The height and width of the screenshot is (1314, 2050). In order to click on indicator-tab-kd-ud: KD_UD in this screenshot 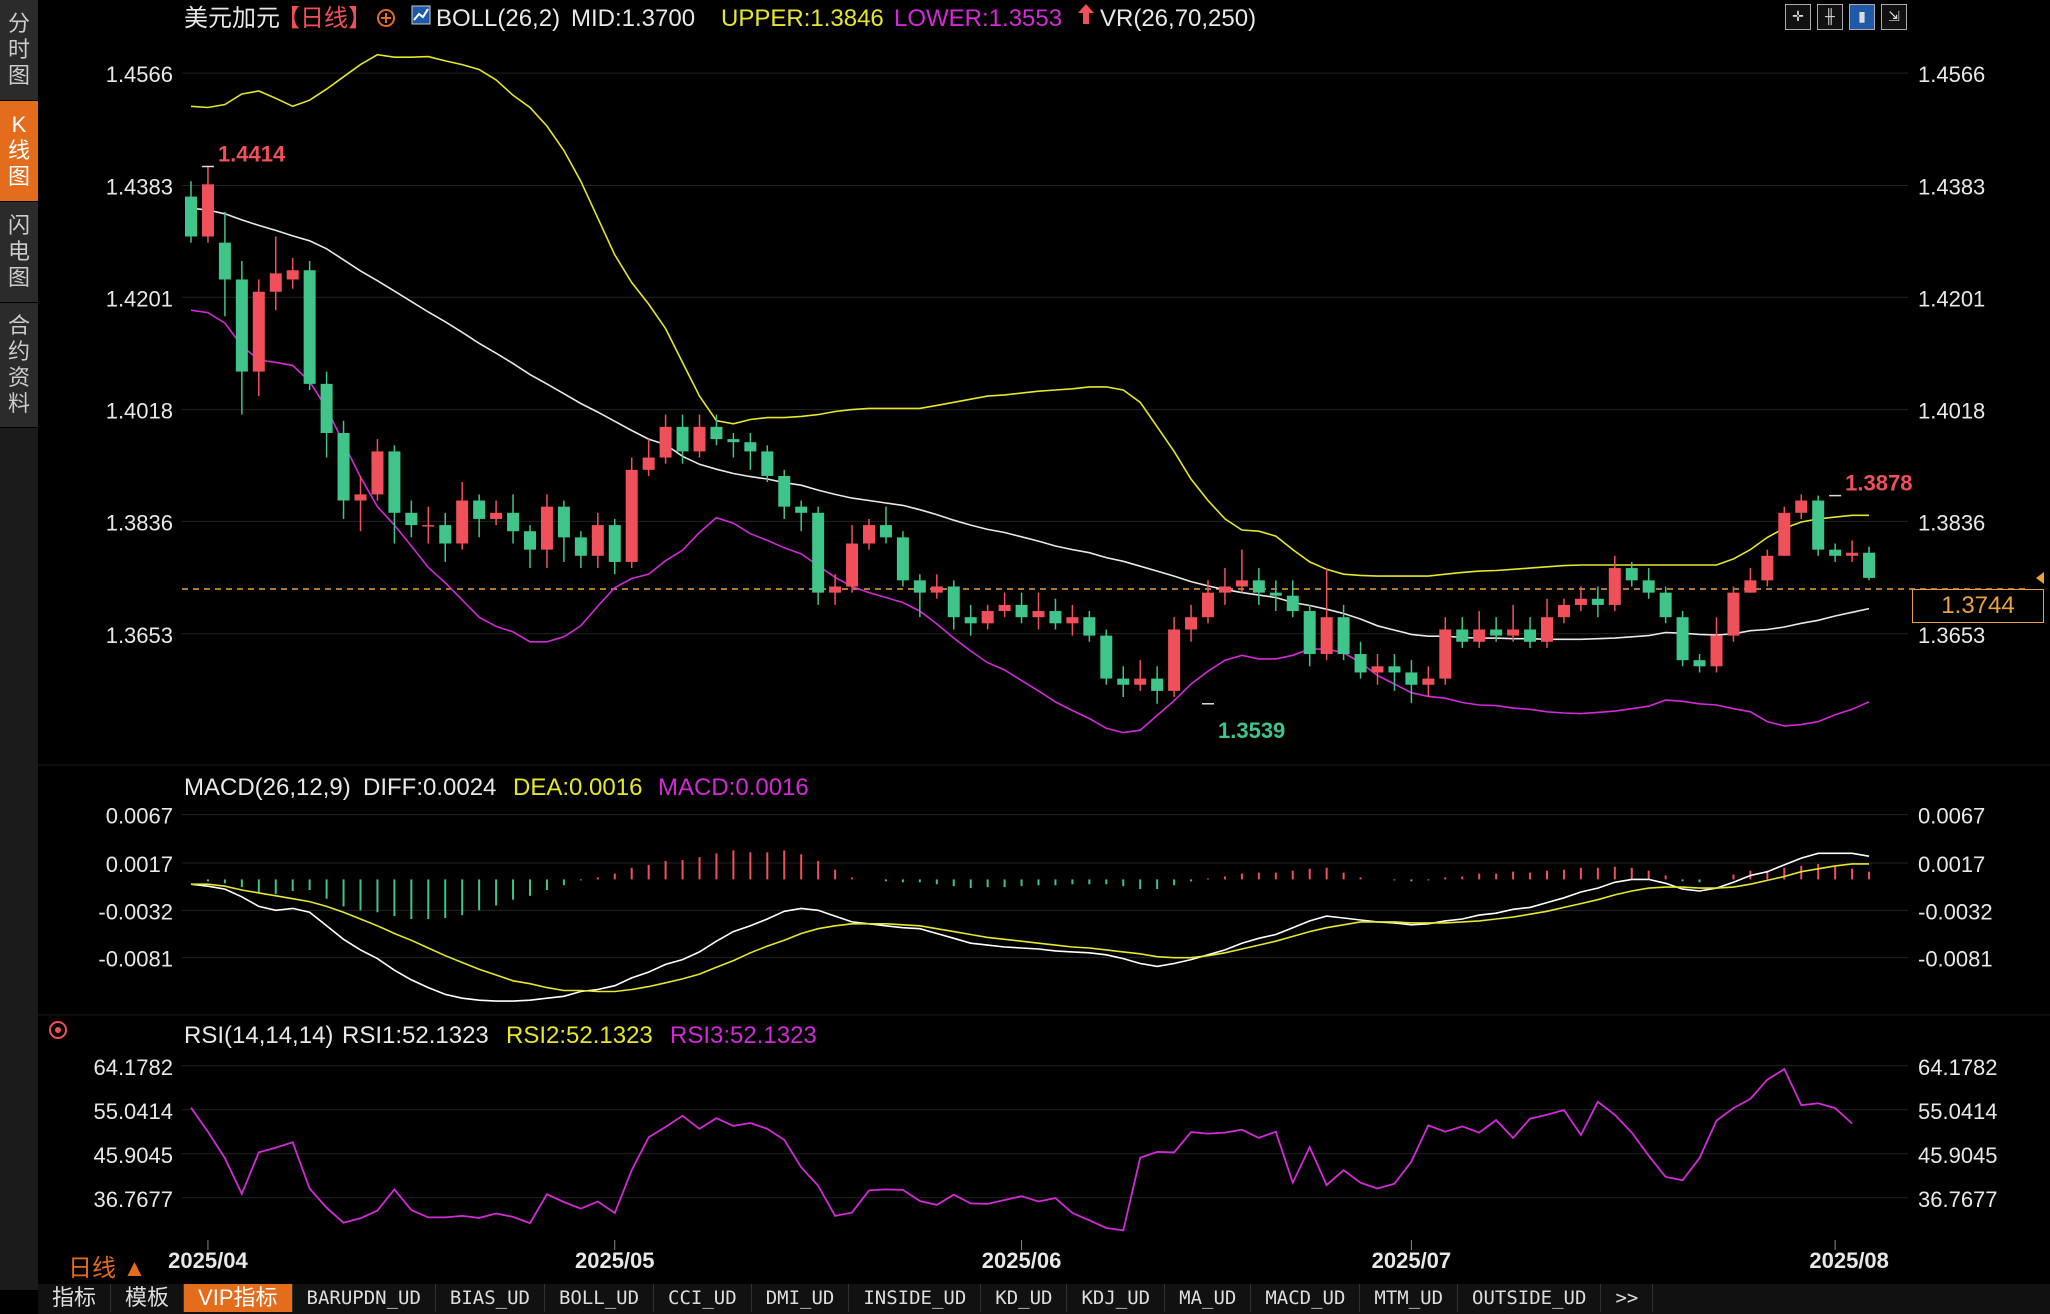, I will do `click(1024, 1298)`.